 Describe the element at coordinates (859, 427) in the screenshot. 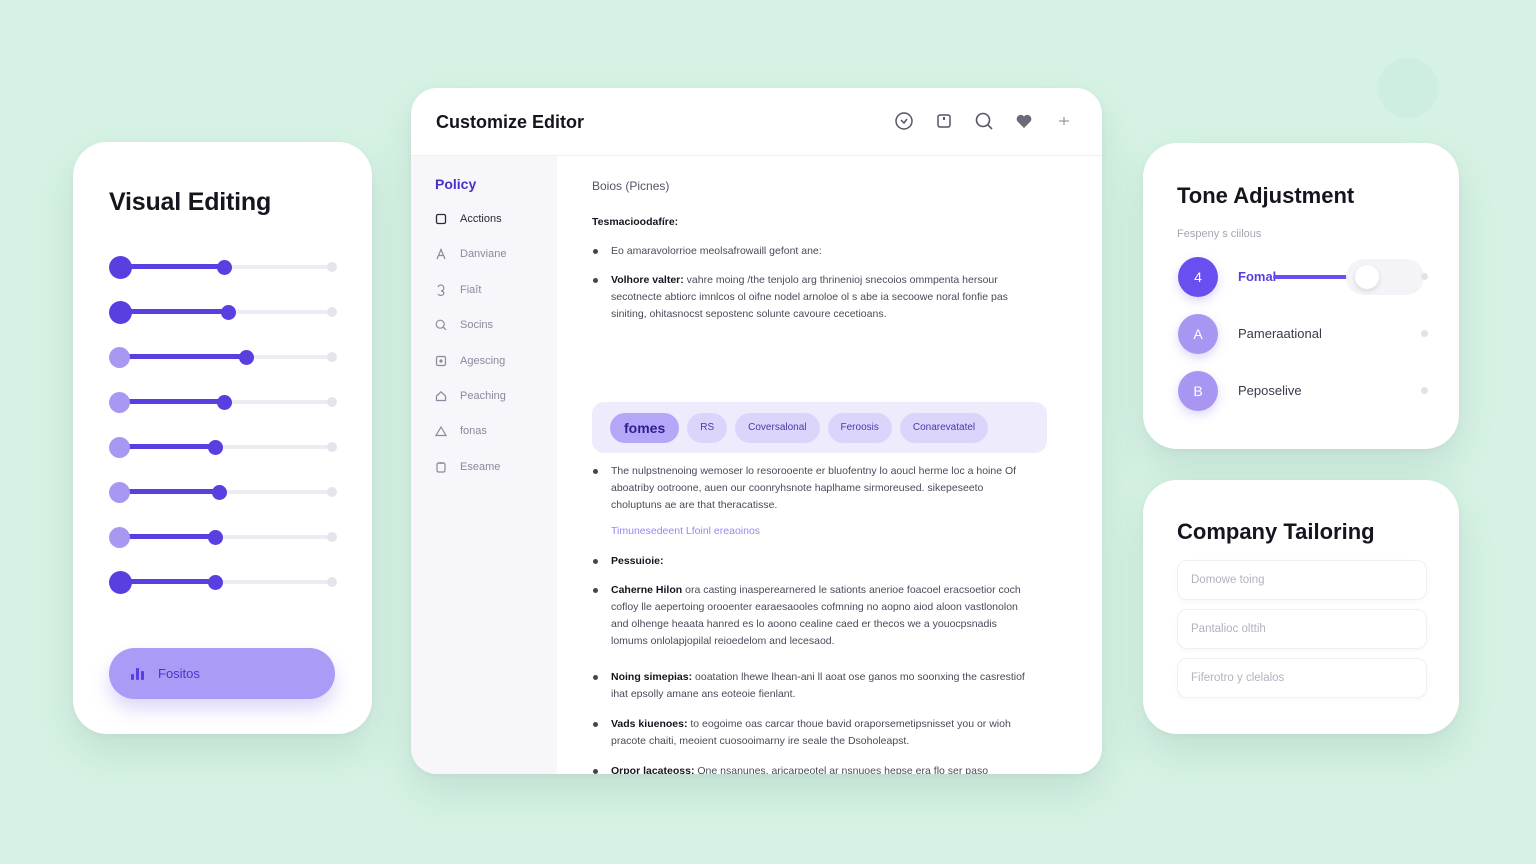

I see `chip-feroosis: Feroosis` at that location.